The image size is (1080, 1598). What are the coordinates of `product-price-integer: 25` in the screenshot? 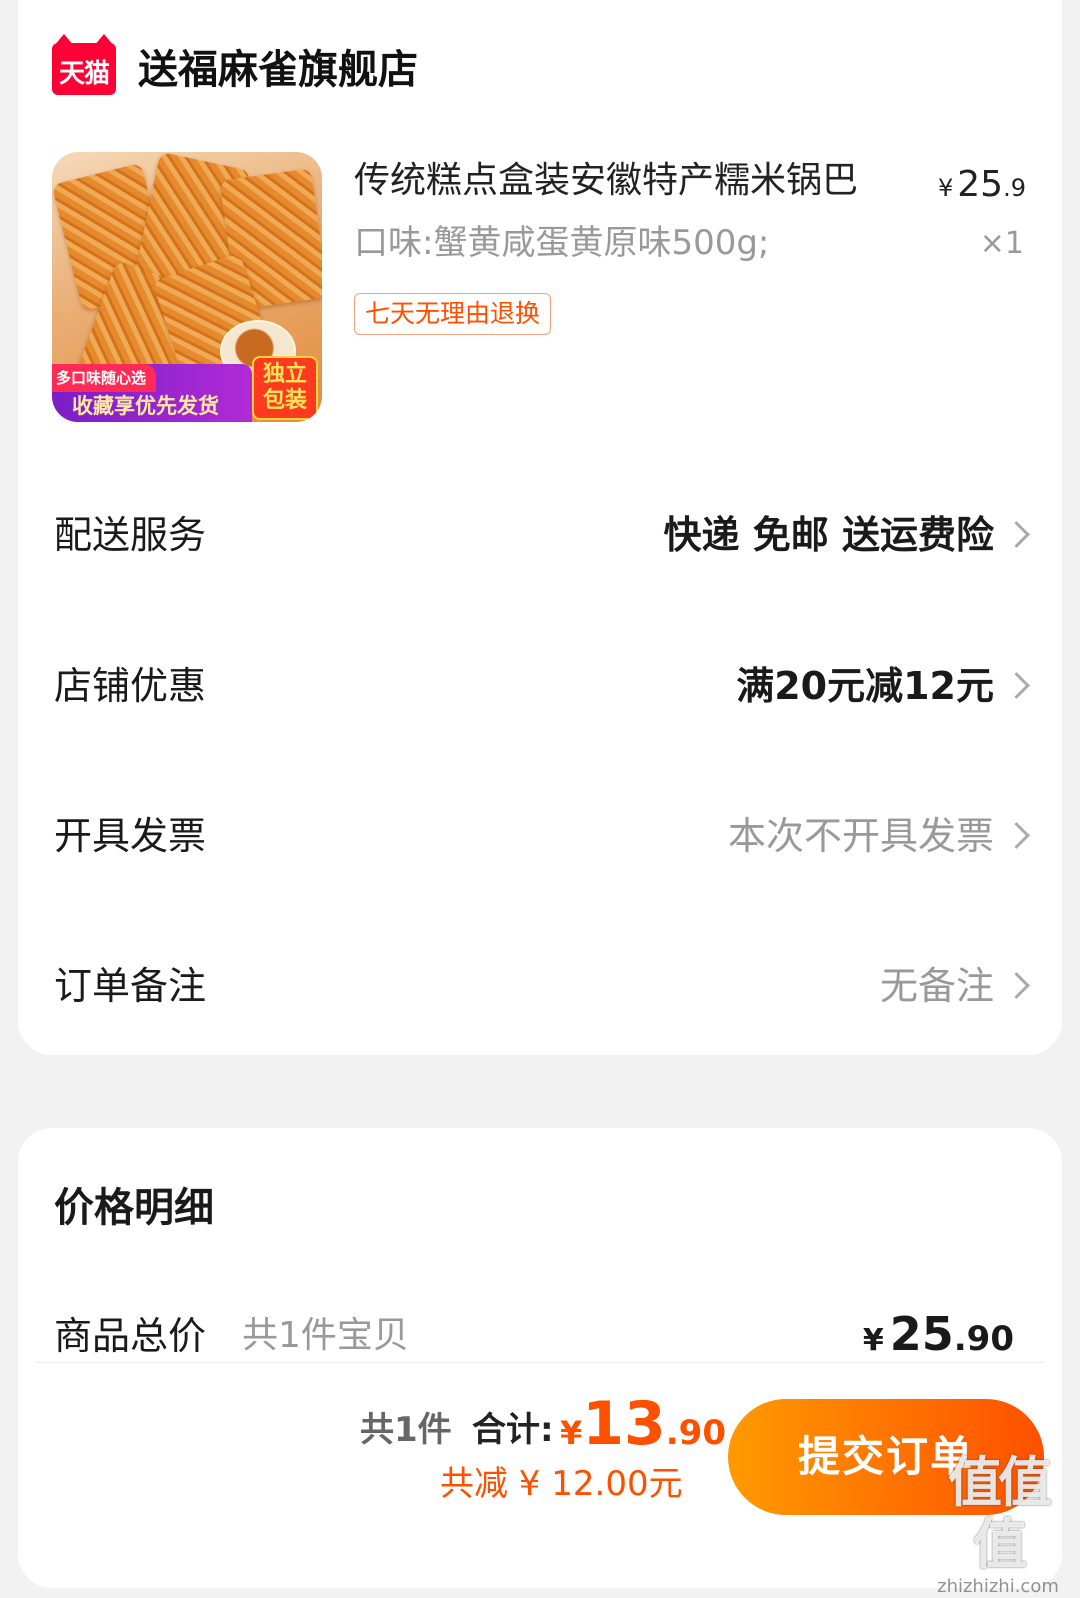 It's located at (980, 184).